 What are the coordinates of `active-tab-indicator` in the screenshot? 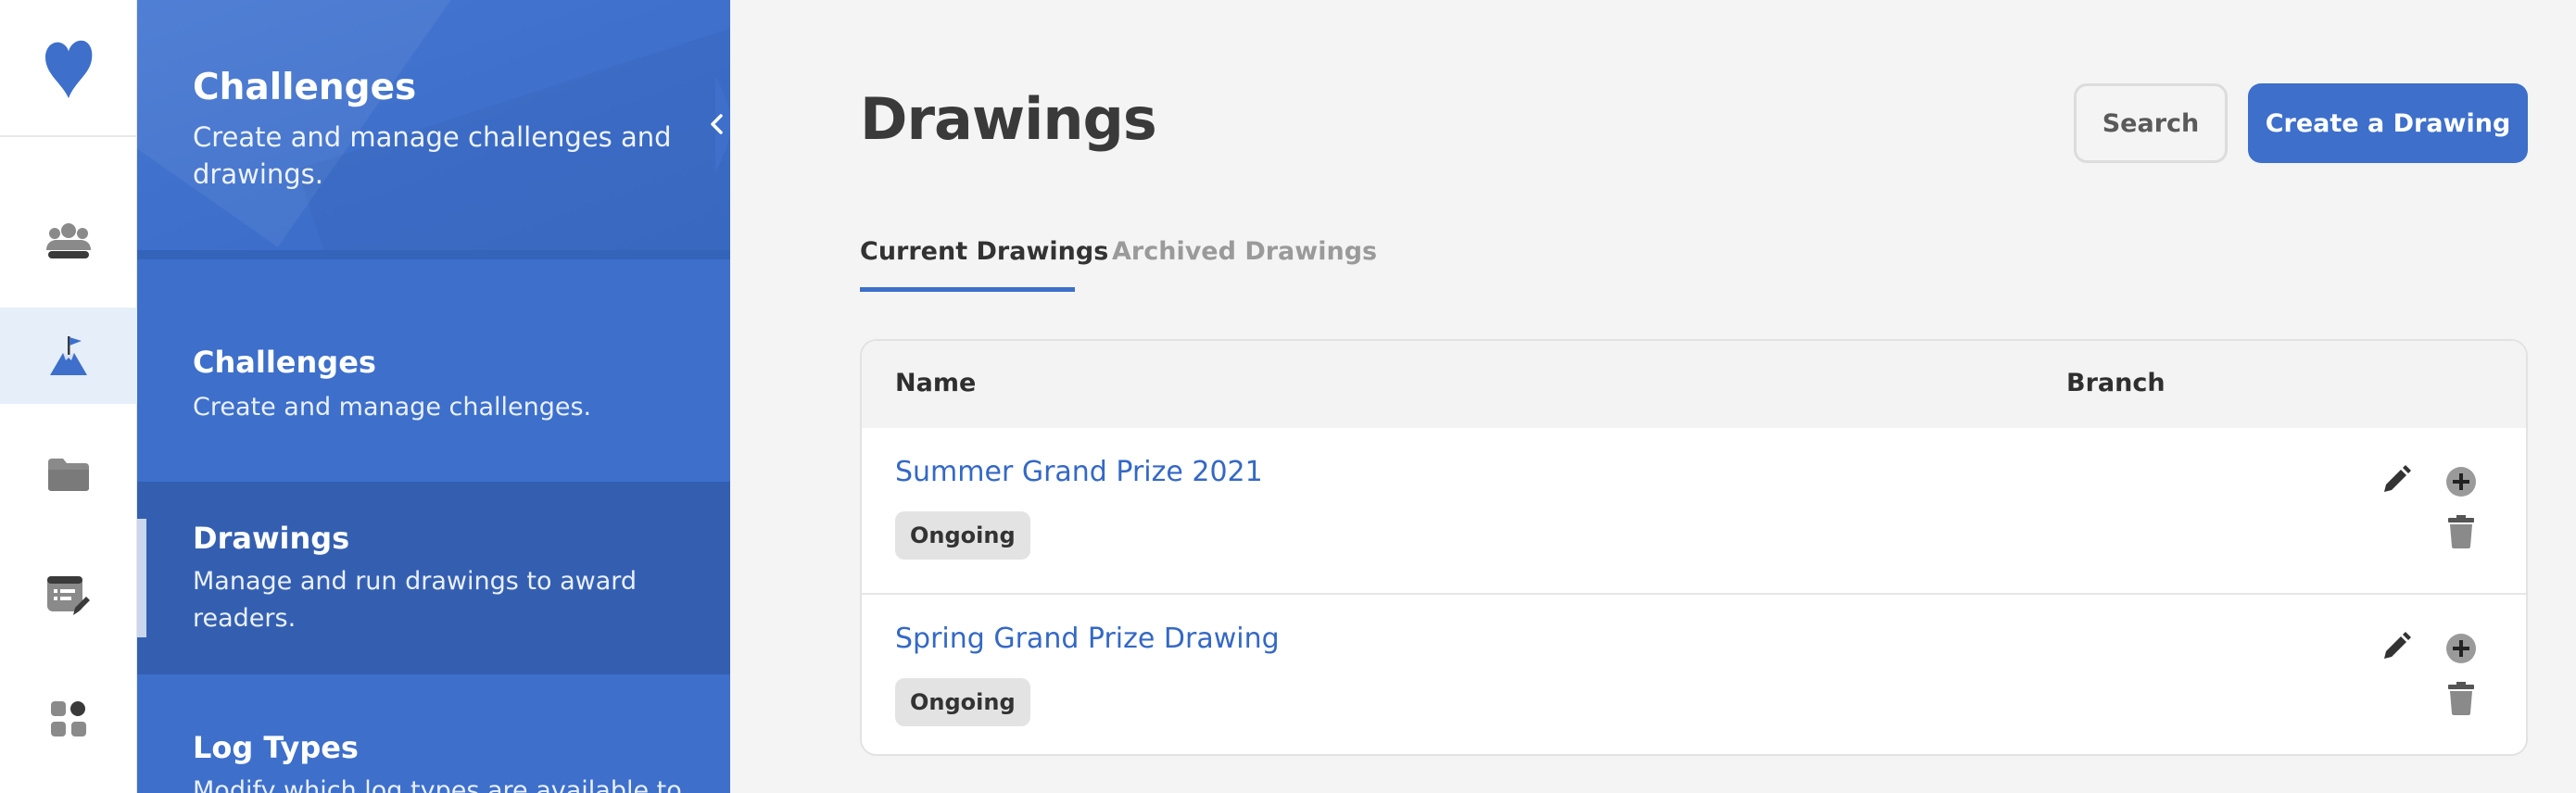 It's located at (967, 289).